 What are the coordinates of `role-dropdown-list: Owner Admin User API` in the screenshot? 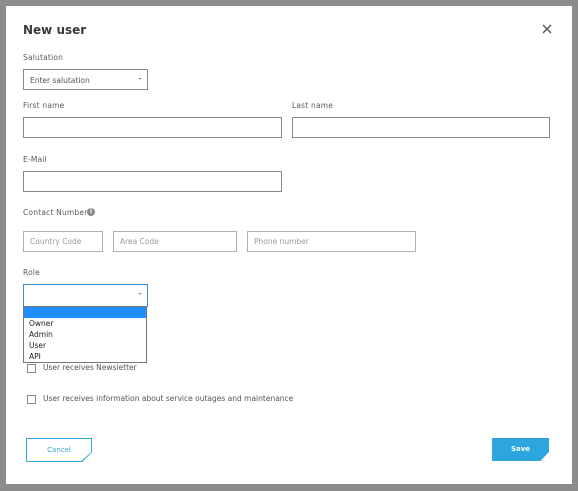 It's located at (85, 334).